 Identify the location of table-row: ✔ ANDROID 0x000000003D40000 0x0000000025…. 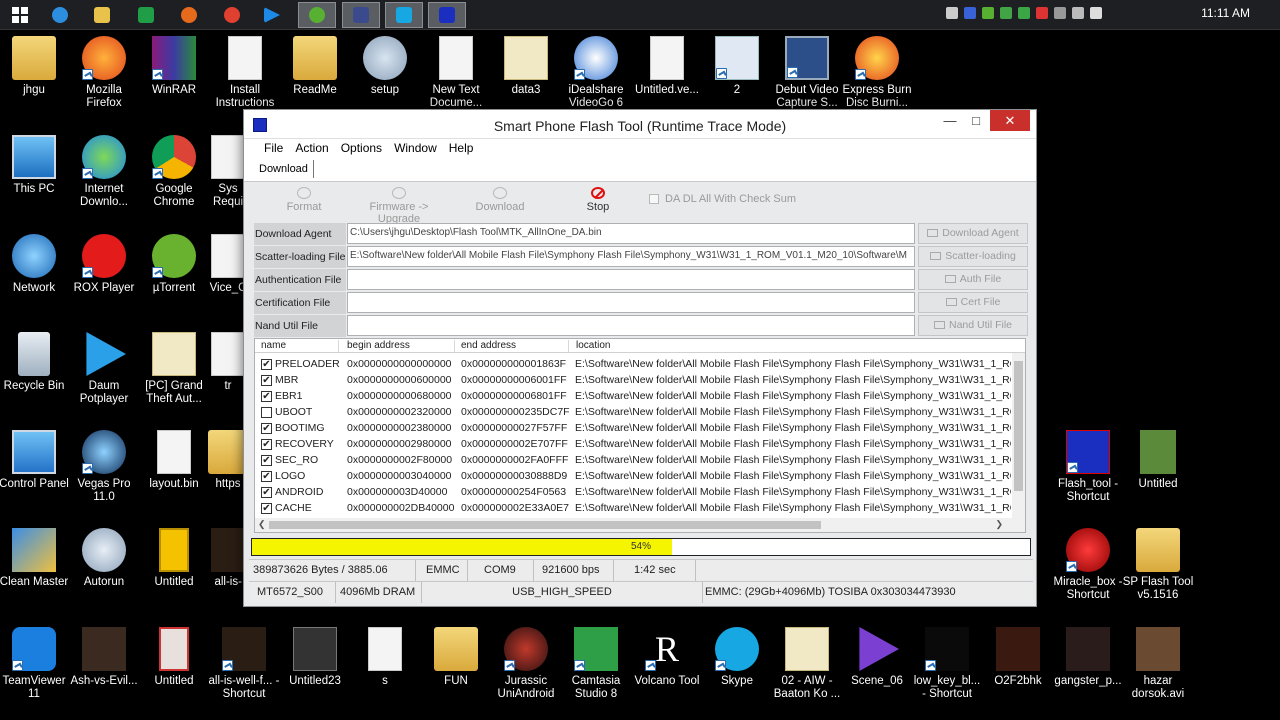
(635, 492).